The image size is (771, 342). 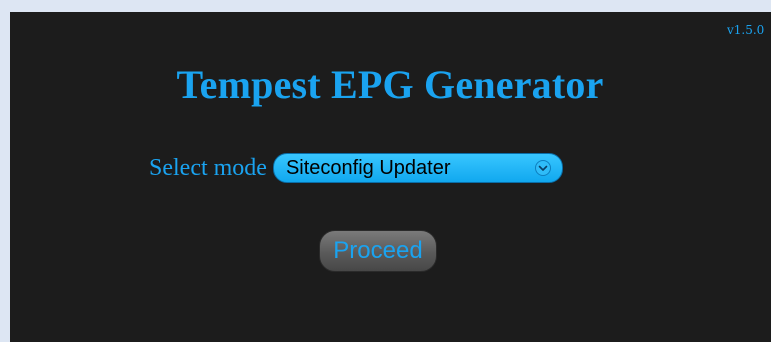 I want to click on mode-row: Select mode Siteconfig Updater, so click(x=356, y=168).